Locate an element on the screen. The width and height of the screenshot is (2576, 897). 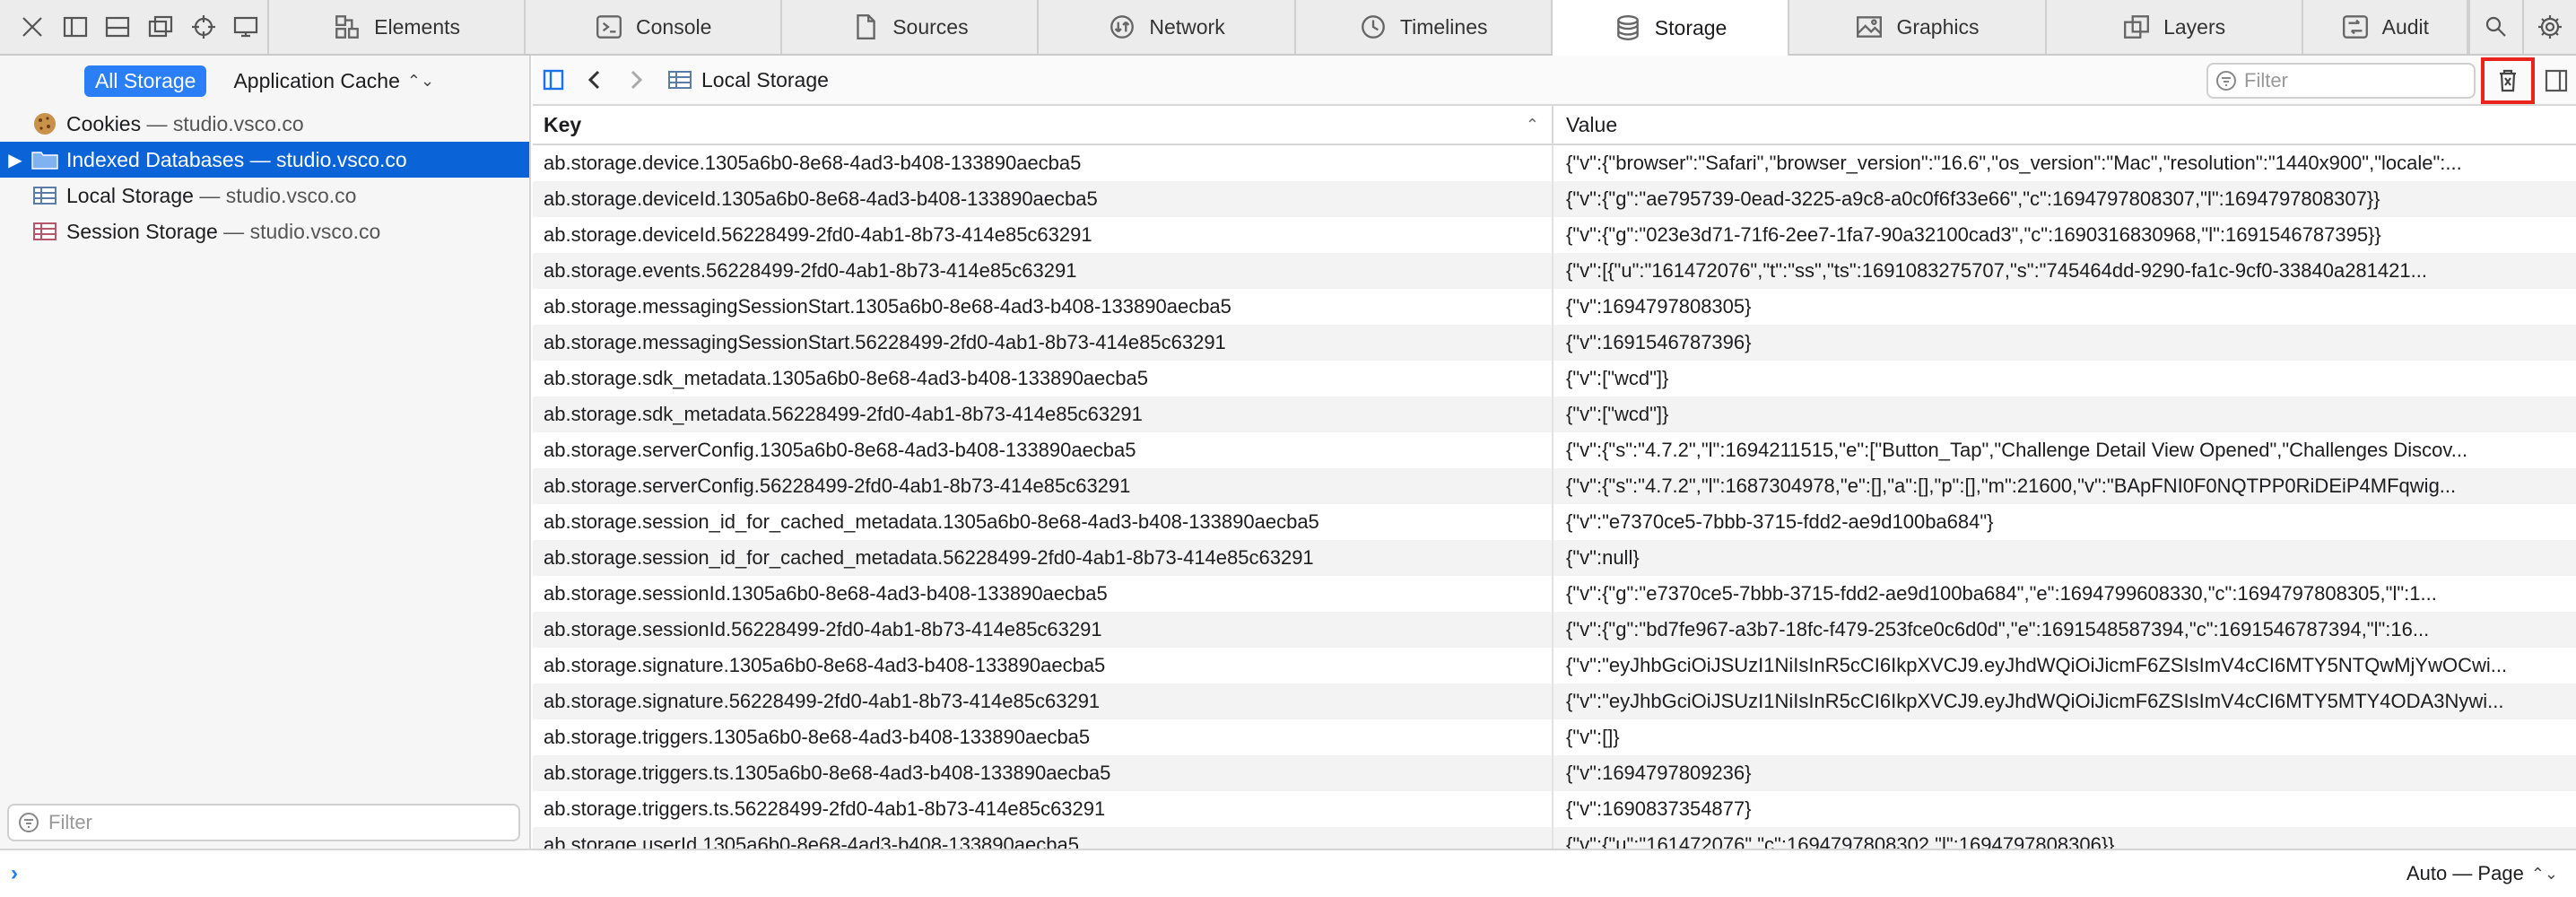
cell-value: {"v":1694797808305} is located at coordinates (2063, 307).